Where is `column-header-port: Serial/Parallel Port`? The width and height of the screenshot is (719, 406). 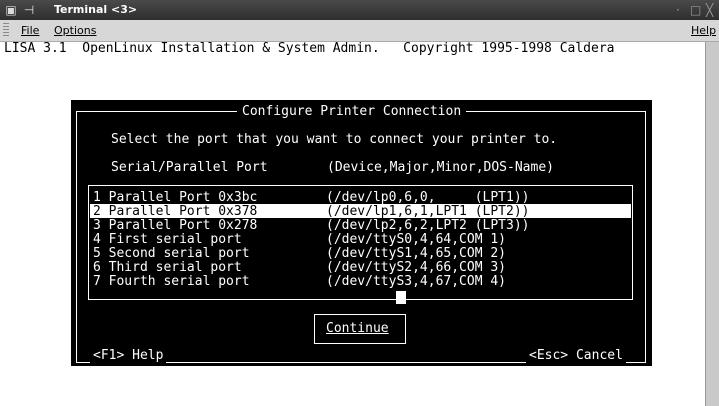
column-header-port: Serial/Parallel Port is located at coordinates (189, 167).